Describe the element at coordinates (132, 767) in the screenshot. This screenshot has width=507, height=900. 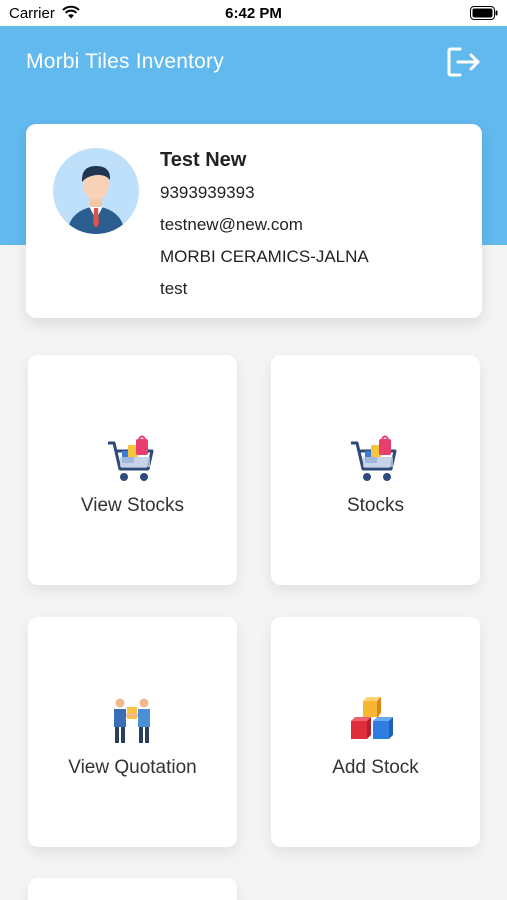
I see `view-quotation-label: View Quotation` at that location.